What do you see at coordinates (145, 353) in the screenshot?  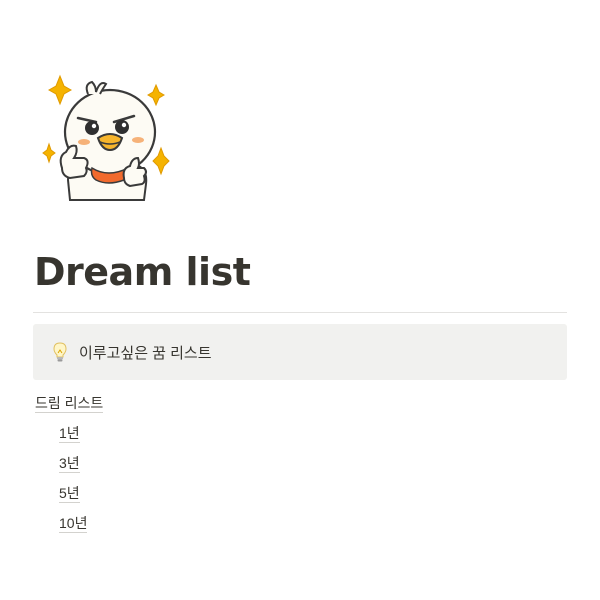 I see `callout-text: 이루고싶은 꿈 리스트` at bounding box center [145, 353].